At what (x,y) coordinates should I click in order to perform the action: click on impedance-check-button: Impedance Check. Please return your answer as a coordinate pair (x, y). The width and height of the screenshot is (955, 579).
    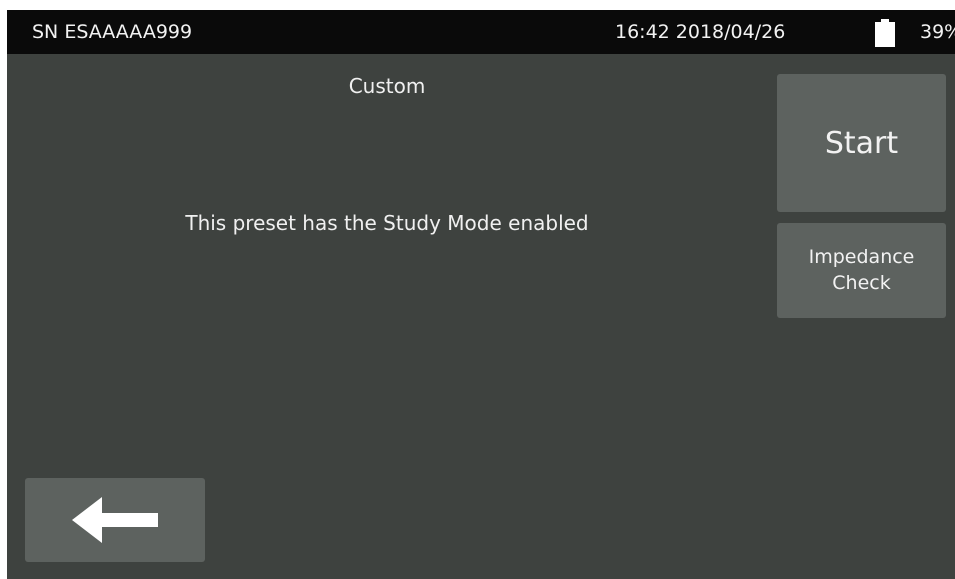
    Looking at the image, I should click on (861, 270).